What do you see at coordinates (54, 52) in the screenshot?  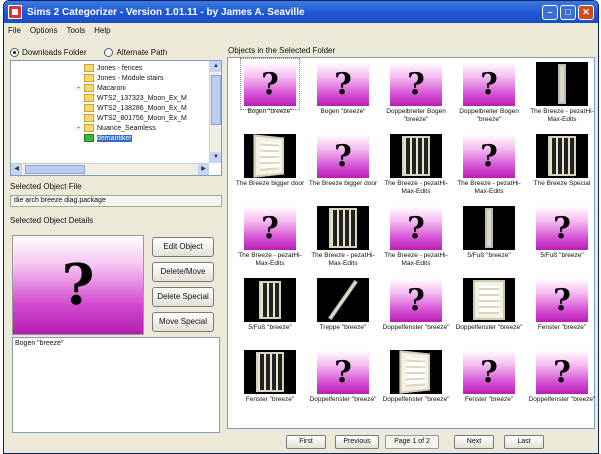 I see `radio-label: Downloads Folder` at bounding box center [54, 52].